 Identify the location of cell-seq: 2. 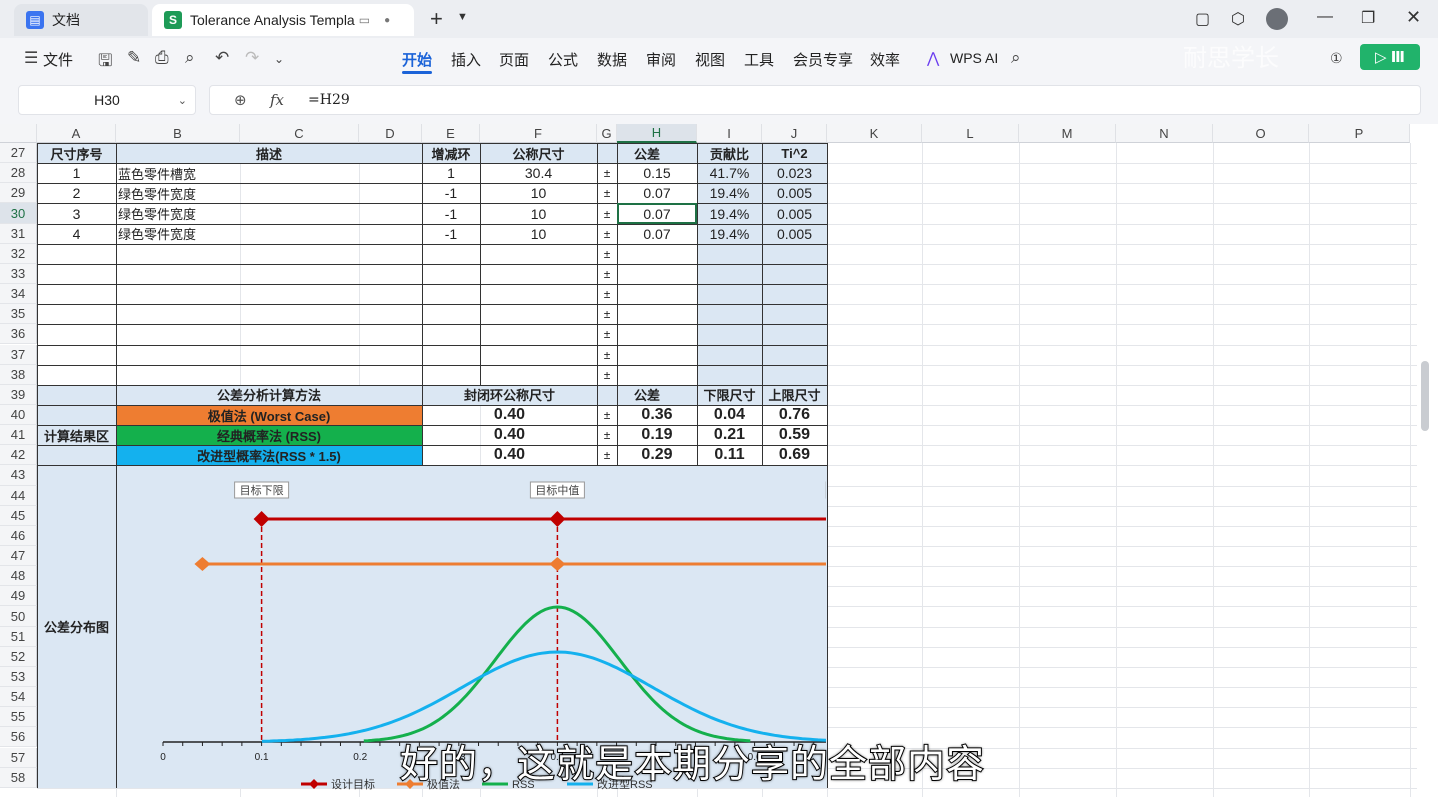
(76, 193).